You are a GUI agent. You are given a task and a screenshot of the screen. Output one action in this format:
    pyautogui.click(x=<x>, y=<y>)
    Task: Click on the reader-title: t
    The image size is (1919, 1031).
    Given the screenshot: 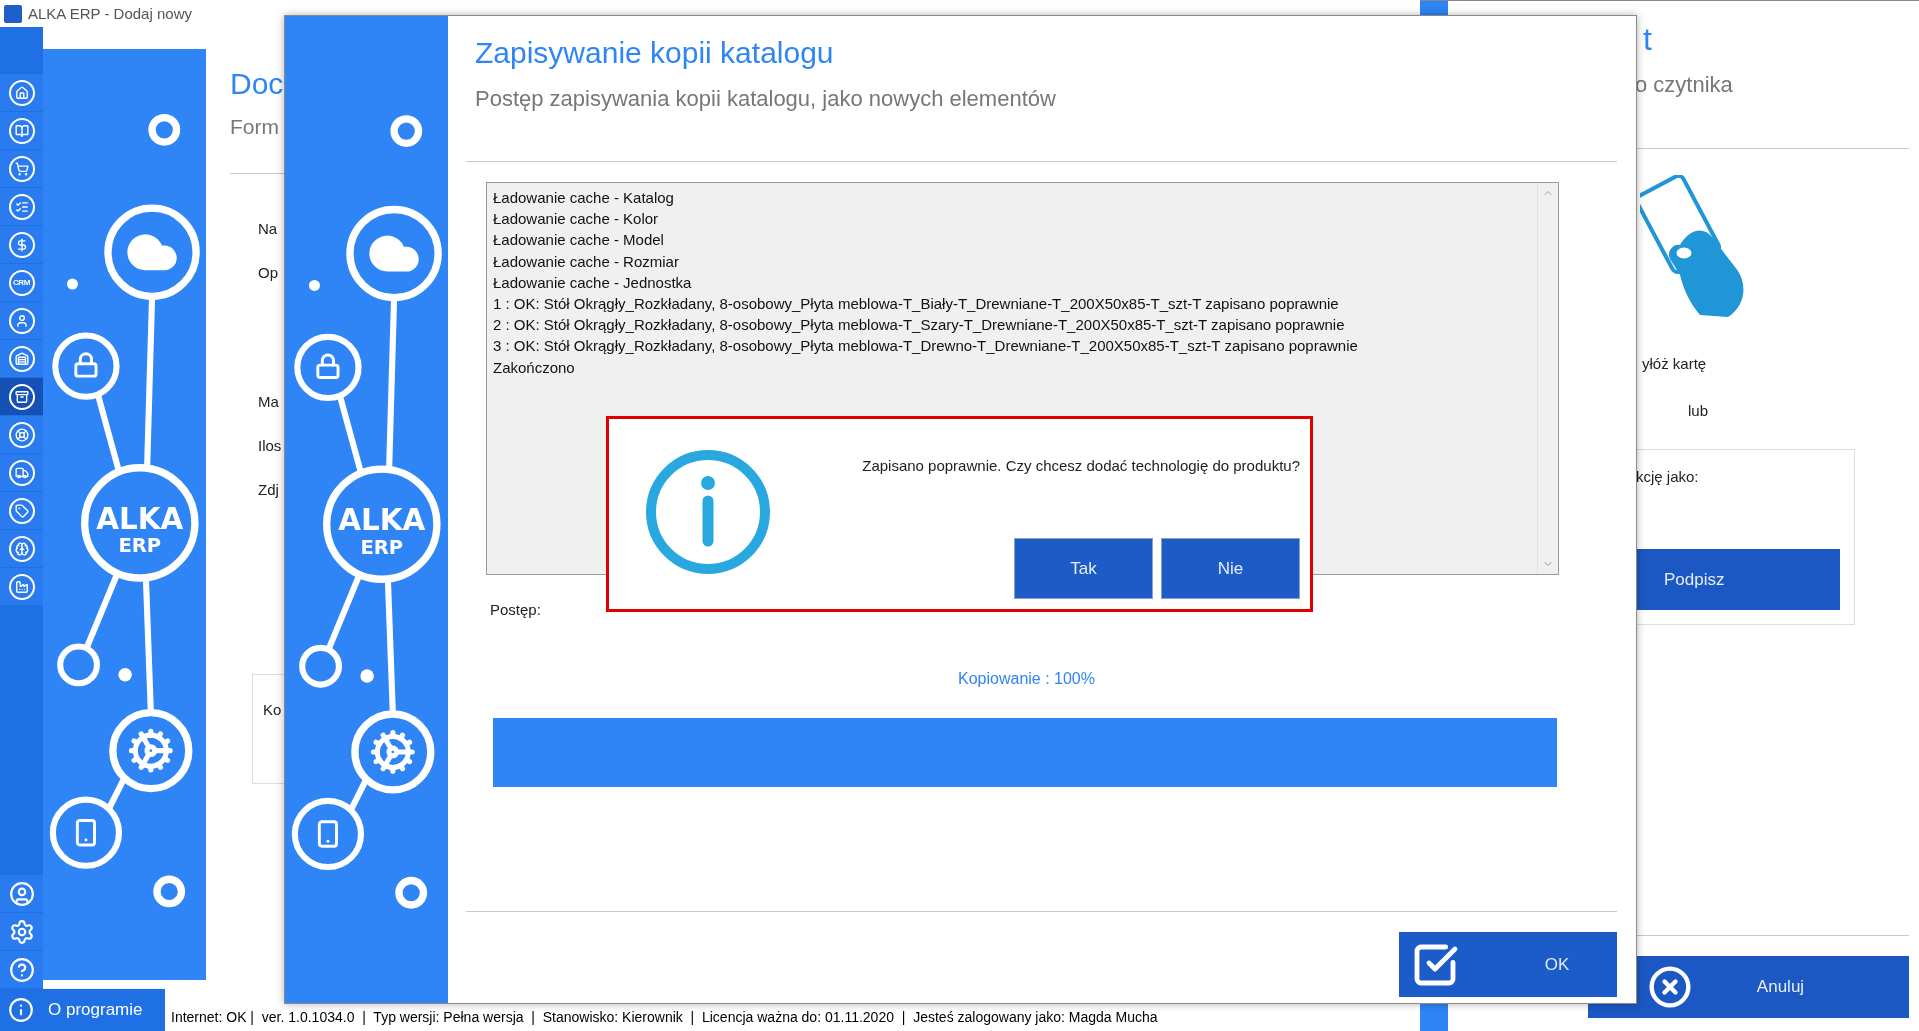 What is the action you would take?
    pyautogui.click(x=1648, y=39)
    